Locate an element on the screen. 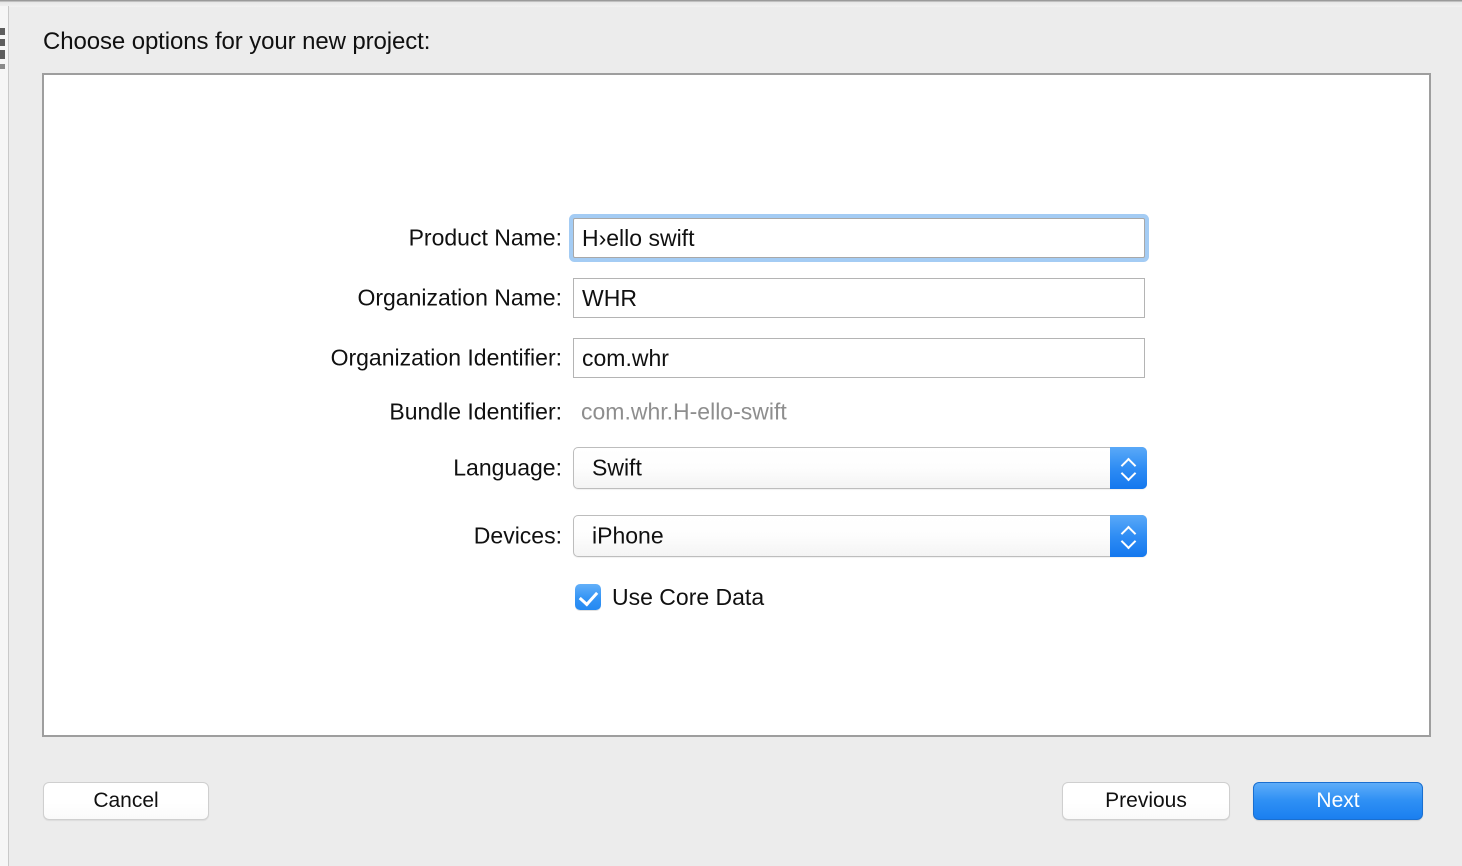 Image resolution: width=1462 pixels, height=866 pixels. use-core-data-checkbox-row: Use Core Data is located at coordinates (669, 597).